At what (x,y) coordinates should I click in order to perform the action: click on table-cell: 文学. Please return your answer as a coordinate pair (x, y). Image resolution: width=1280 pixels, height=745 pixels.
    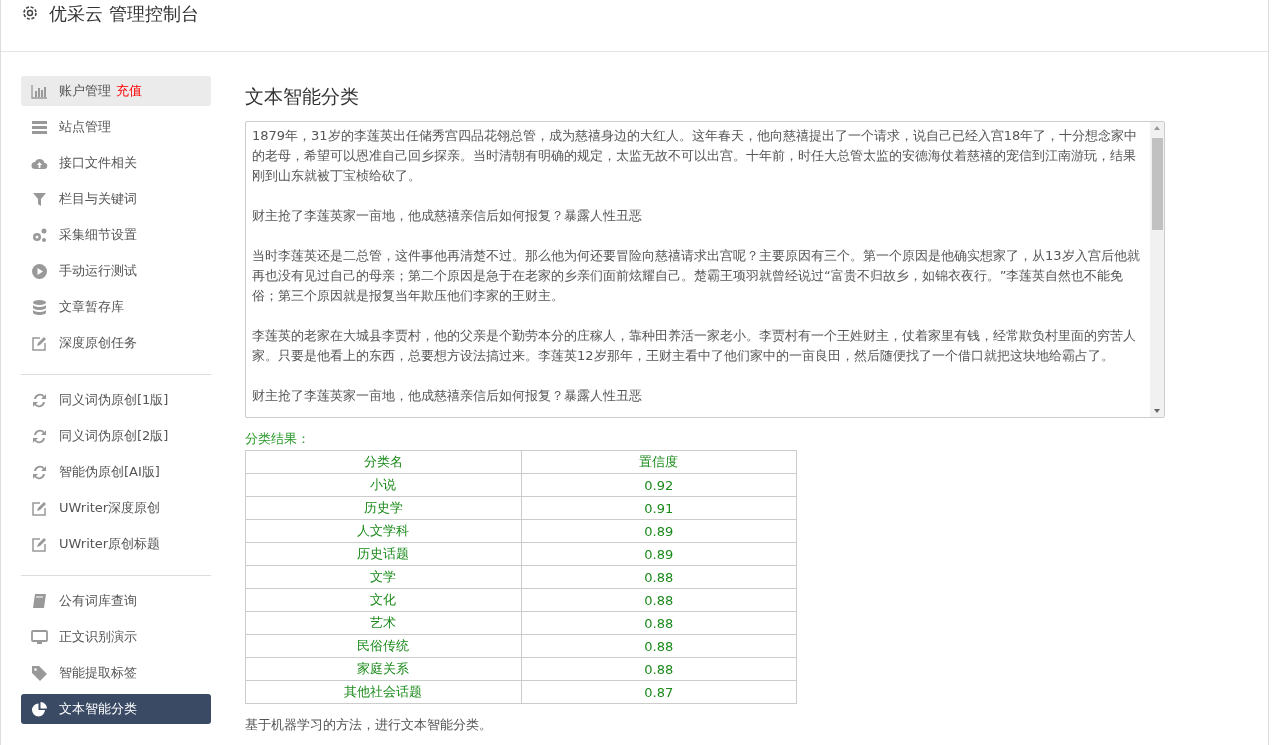
    Looking at the image, I should click on (383, 577).